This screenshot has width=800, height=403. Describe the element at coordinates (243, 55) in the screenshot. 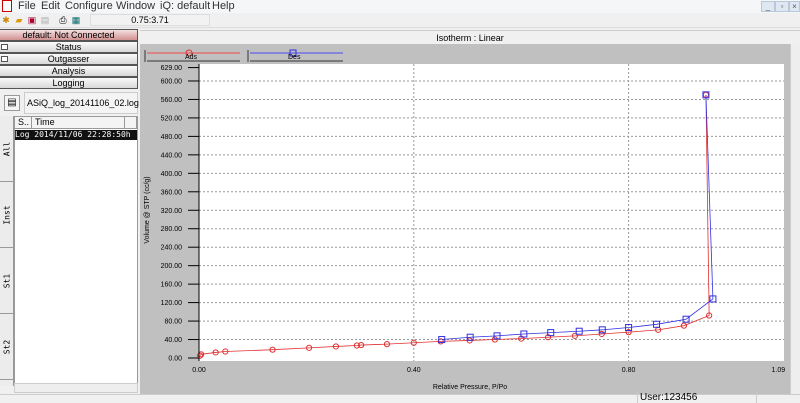

I see `legend: Ads Des` at that location.